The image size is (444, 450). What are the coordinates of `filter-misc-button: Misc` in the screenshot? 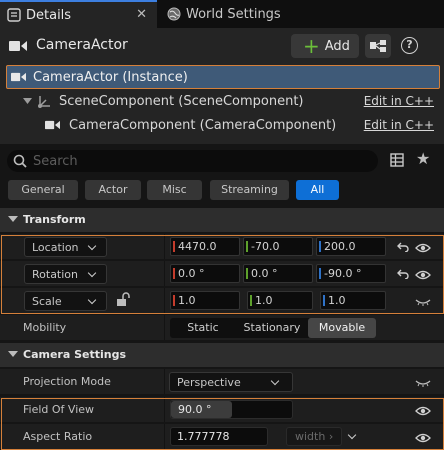 It's located at (174, 190).